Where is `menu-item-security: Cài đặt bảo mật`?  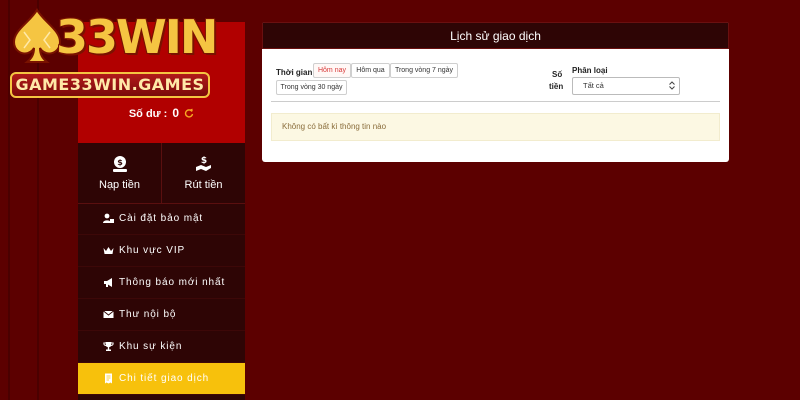 menu-item-security: Cài đặt bảo mật is located at coordinates (161, 219).